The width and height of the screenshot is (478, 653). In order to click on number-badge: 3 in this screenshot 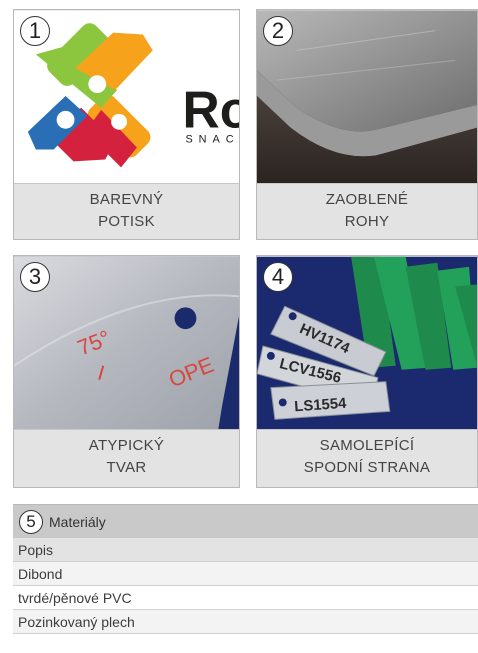, I will do `click(35, 277)`.